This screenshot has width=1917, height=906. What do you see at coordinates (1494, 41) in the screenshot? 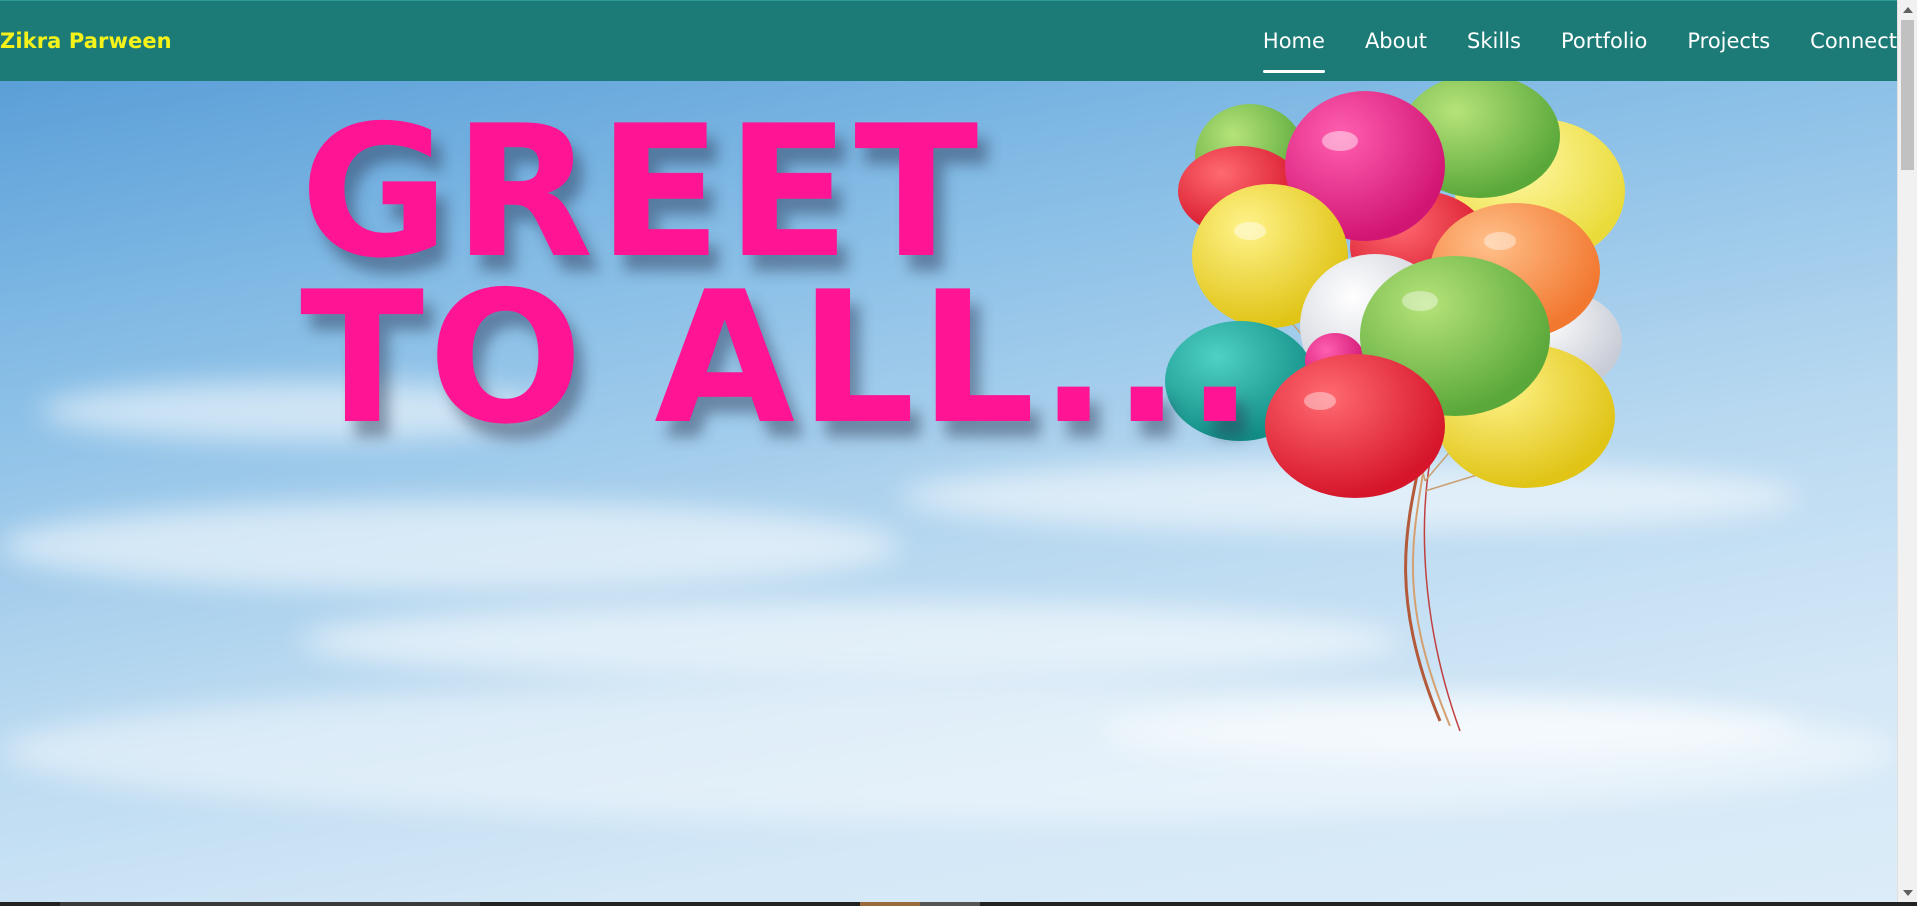
I see `nav-link-skills: Skills` at bounding box center [1494, 41].